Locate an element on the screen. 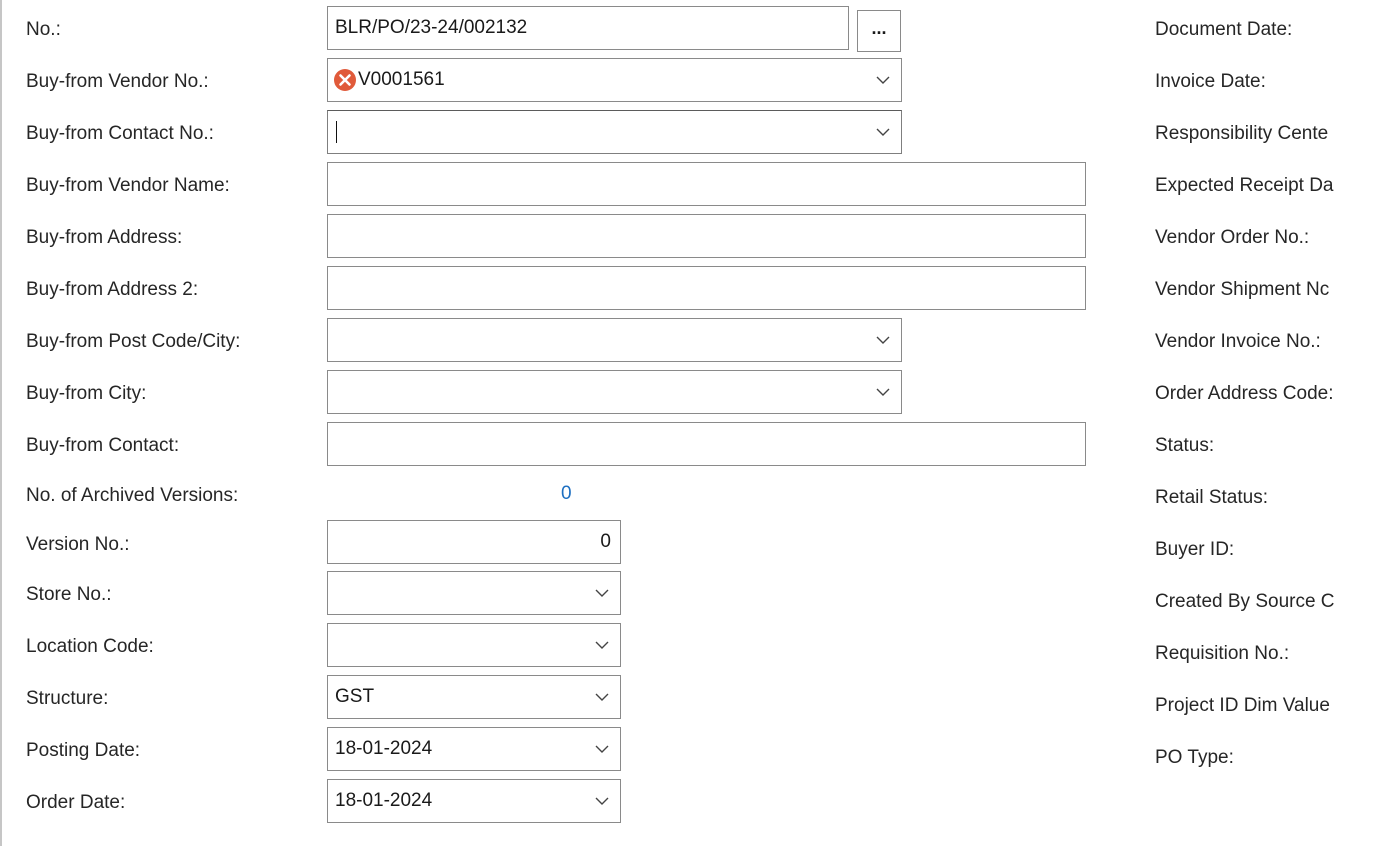 The width and height of the screenshot is (1388, 846). no-of-archived-versions-link: 0 is located at coordinates (566, 494).